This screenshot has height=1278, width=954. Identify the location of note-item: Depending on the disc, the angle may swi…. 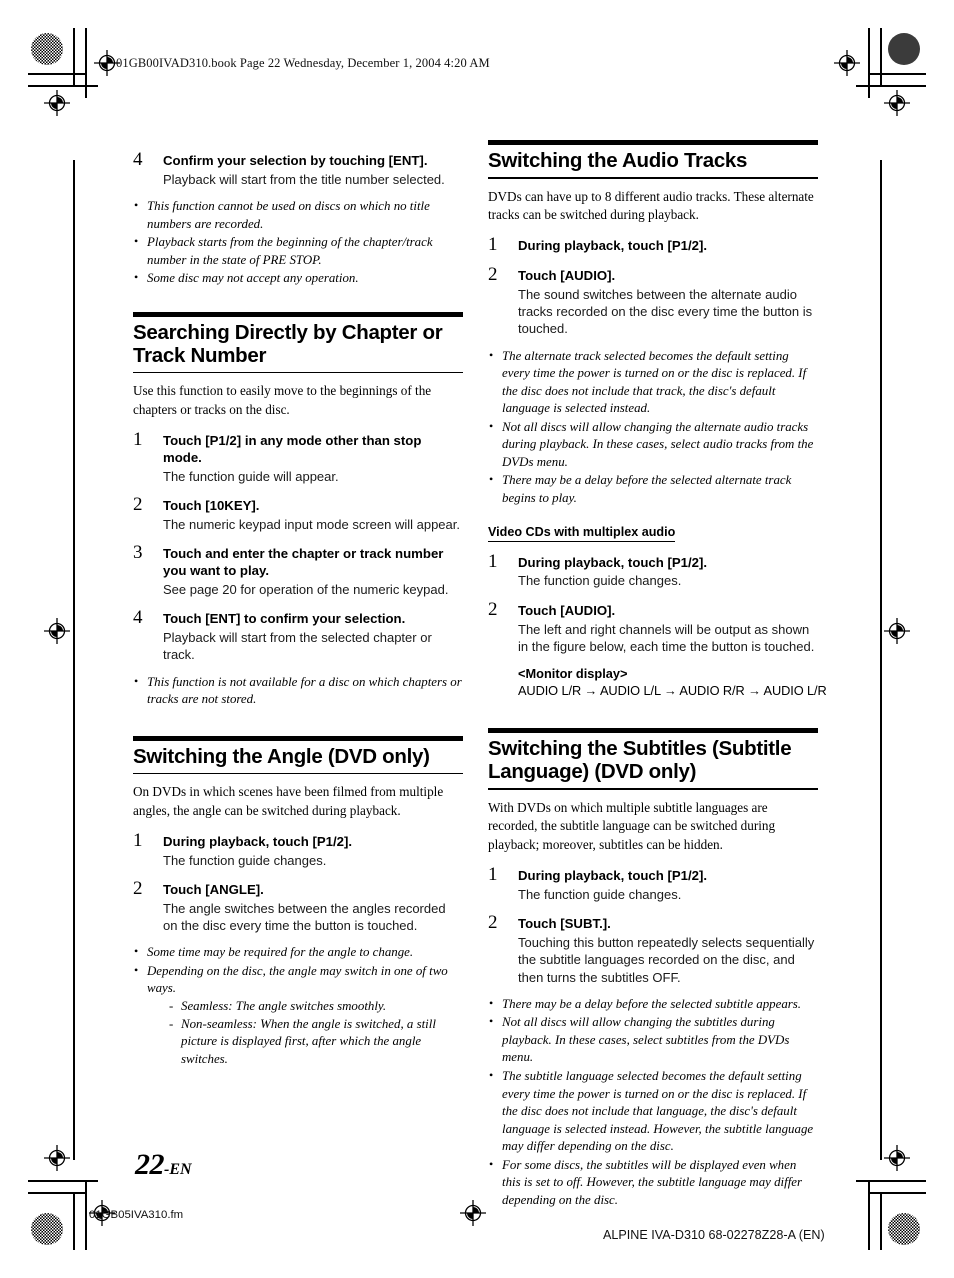
(298, 1015).